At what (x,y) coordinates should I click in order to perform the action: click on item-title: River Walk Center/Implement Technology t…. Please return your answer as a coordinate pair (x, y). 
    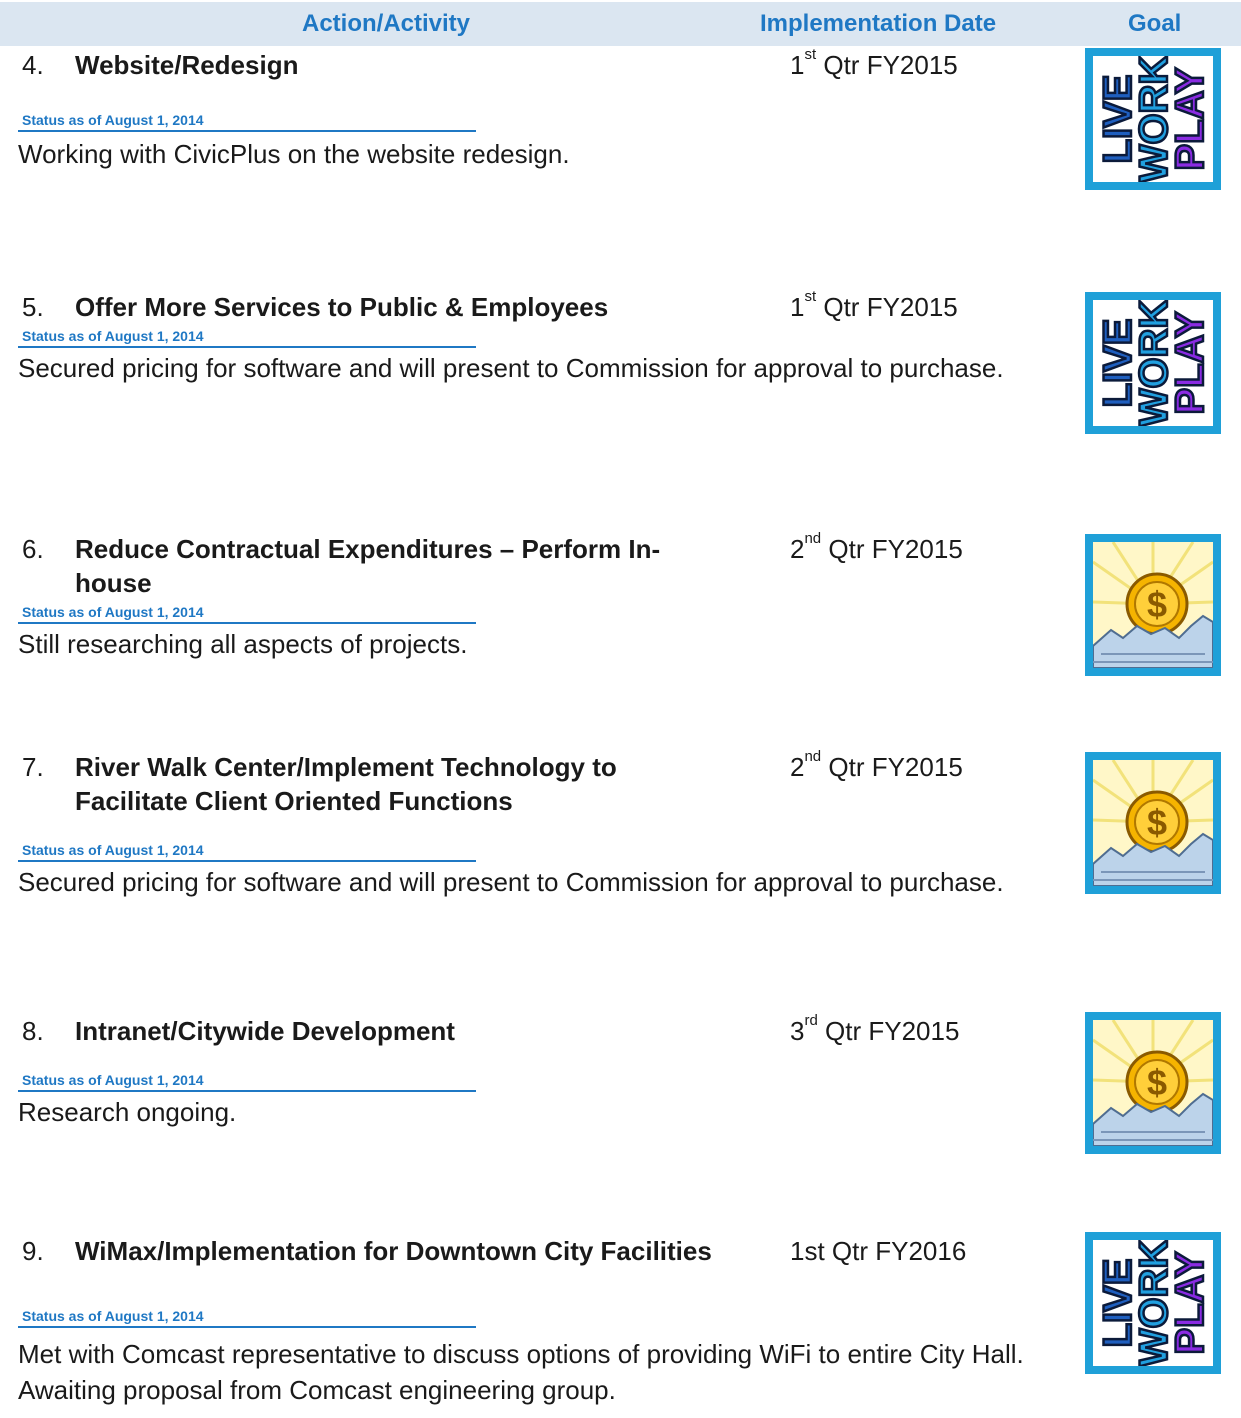
    Looking at the image, I should click on (346, 784).